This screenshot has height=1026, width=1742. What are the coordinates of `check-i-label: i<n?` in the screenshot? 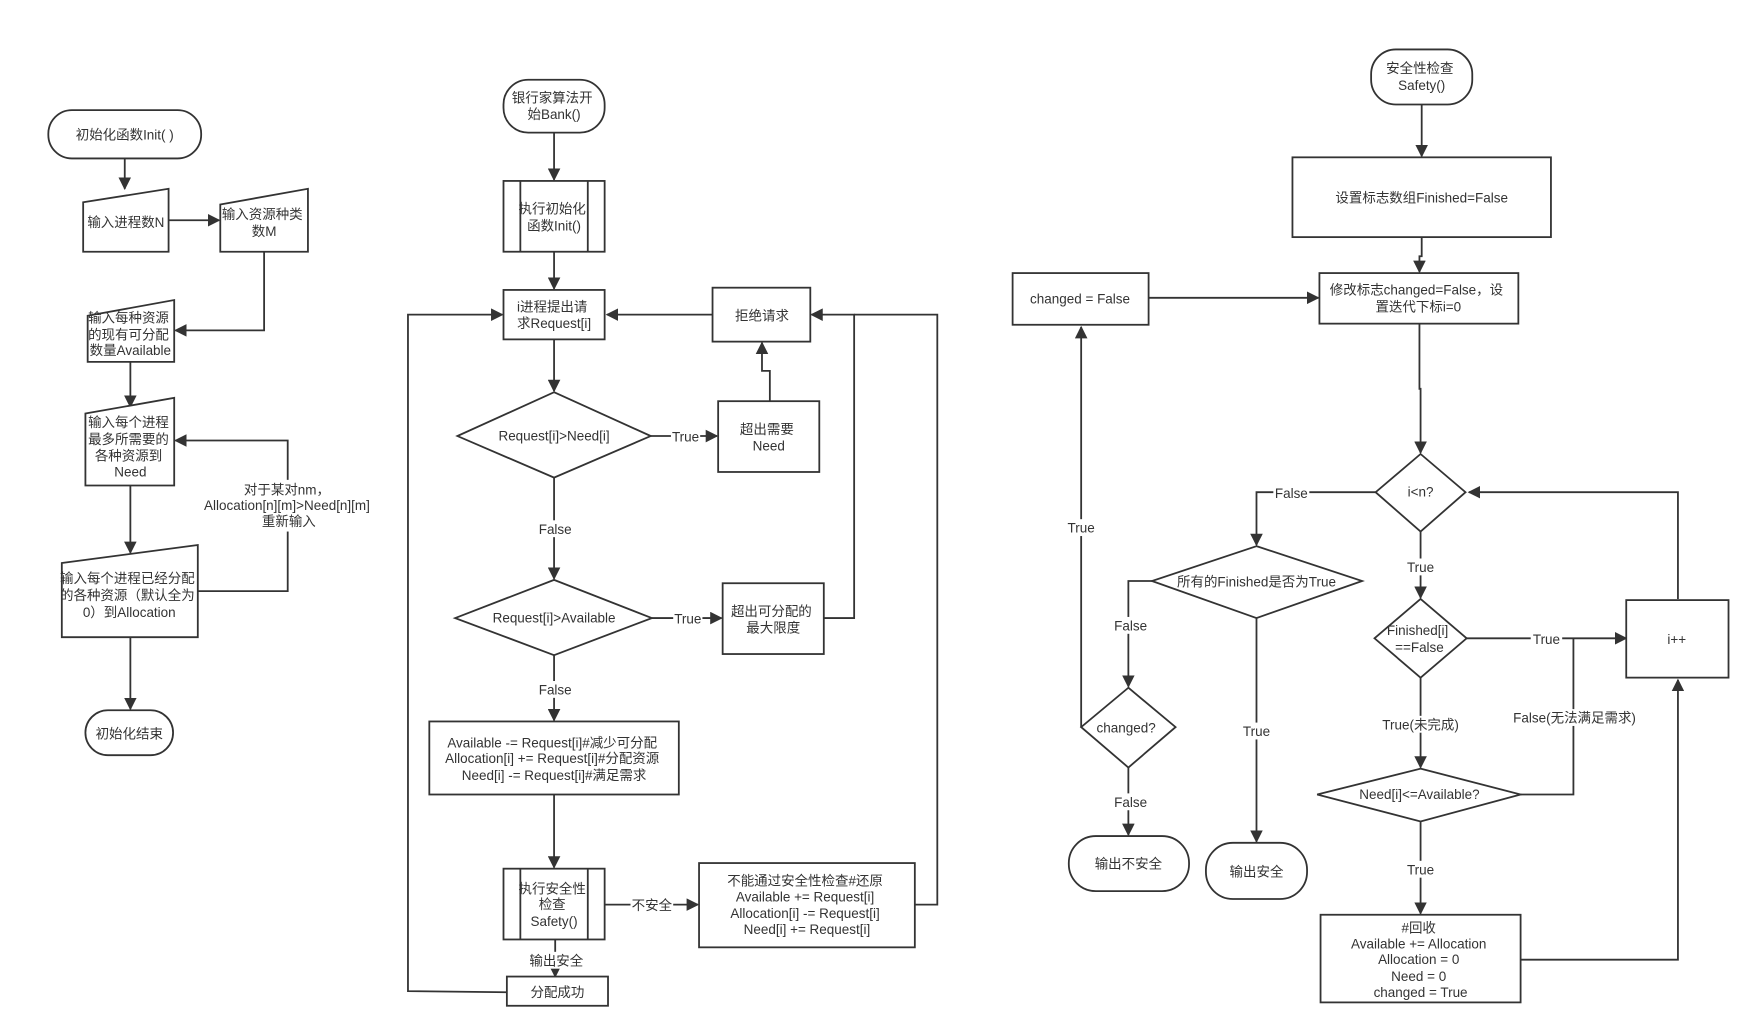 It's located at (1421, 492).